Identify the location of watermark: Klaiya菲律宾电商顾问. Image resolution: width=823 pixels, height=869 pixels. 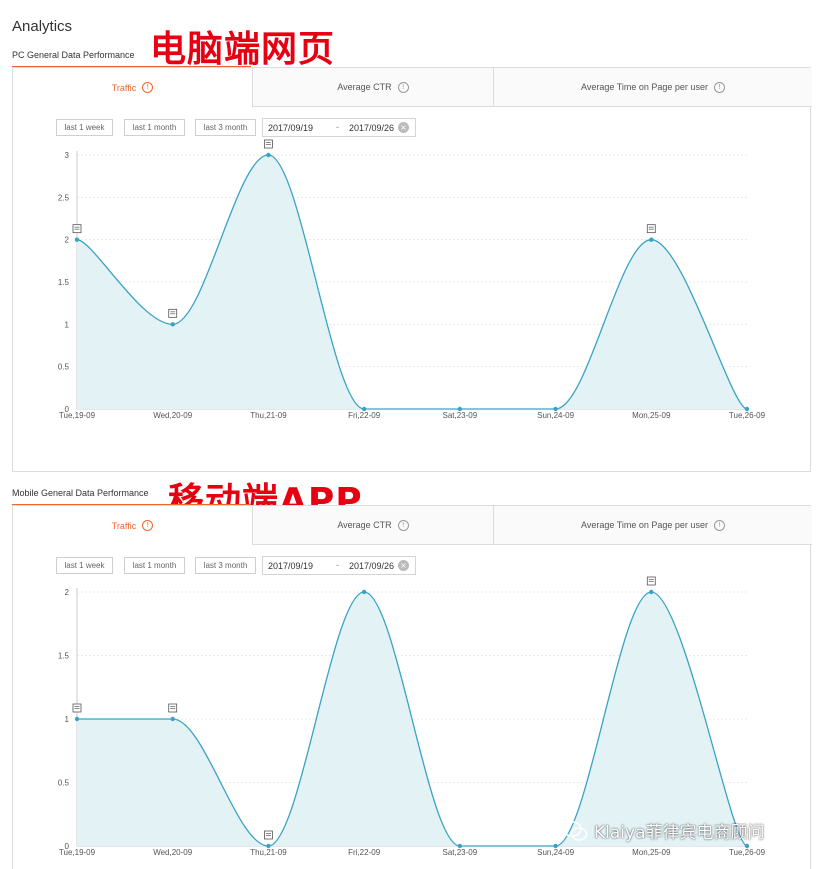
(663, 830).